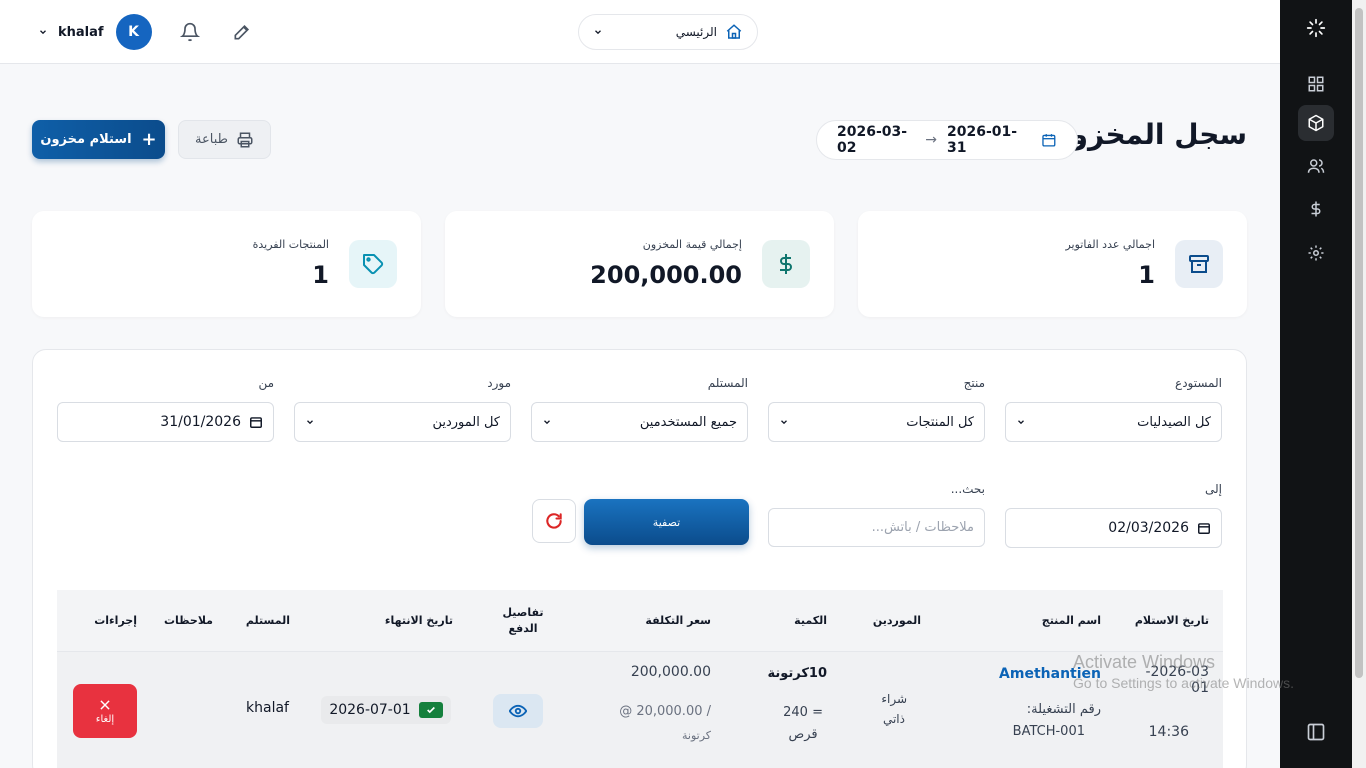 This screenshot has width=1366, height=768. I want to click on page-scrollbar, so click(1359, 384).